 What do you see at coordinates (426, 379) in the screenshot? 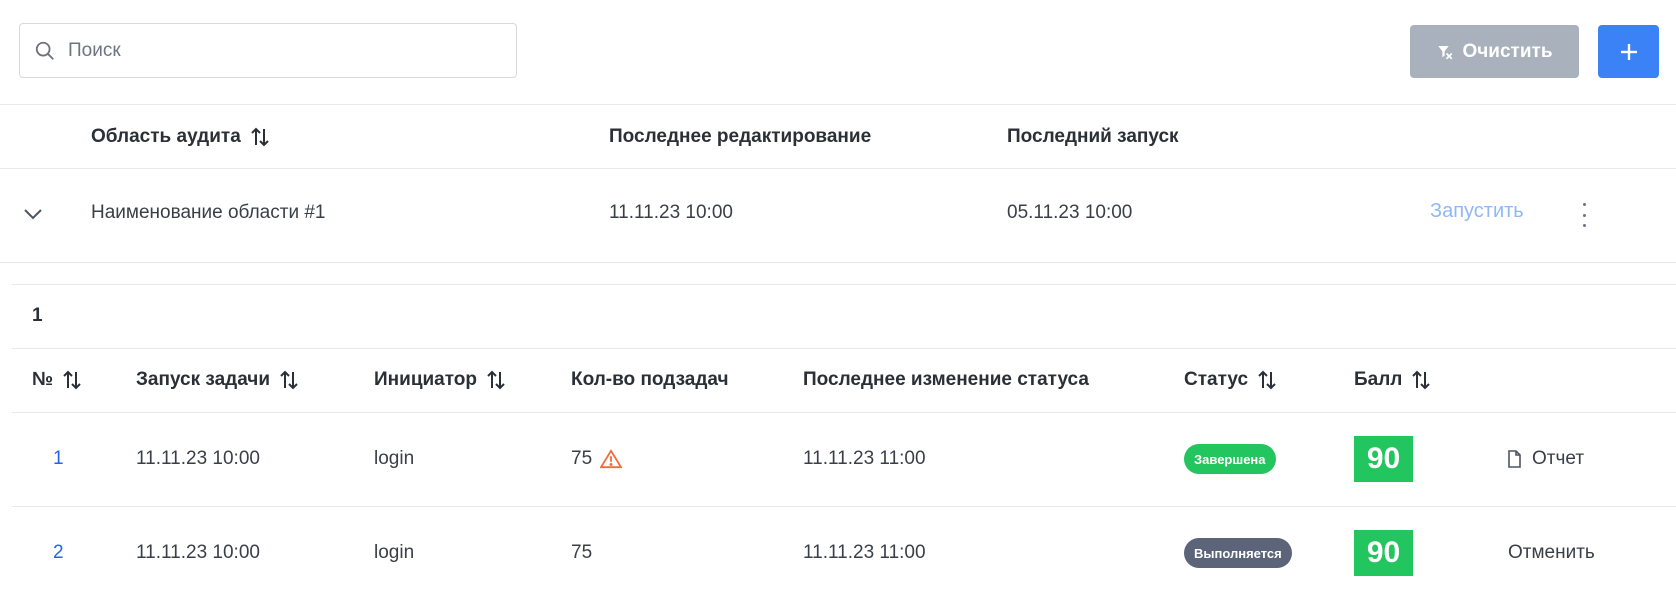
I see `header-initiator-label: Инициатор` at bounding box center [426, 379].